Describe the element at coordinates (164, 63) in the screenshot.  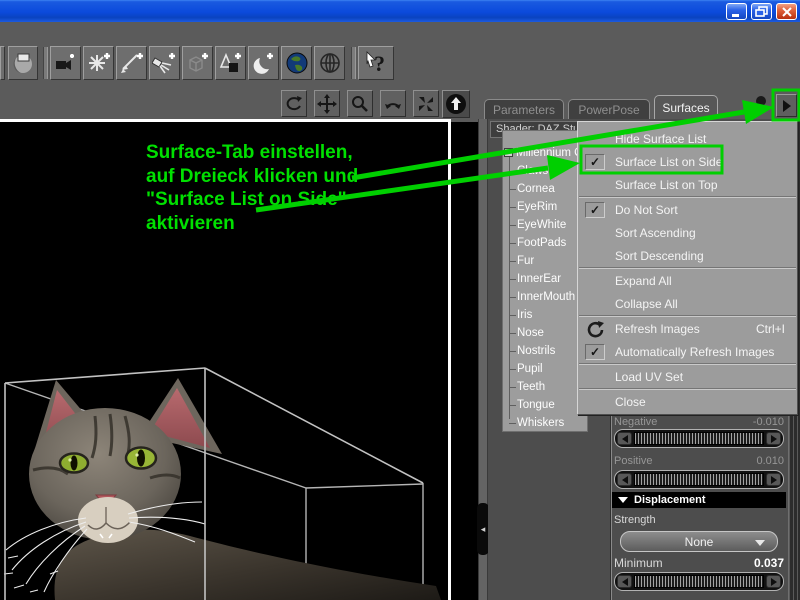
I see `new-spotlight-button` at that location.